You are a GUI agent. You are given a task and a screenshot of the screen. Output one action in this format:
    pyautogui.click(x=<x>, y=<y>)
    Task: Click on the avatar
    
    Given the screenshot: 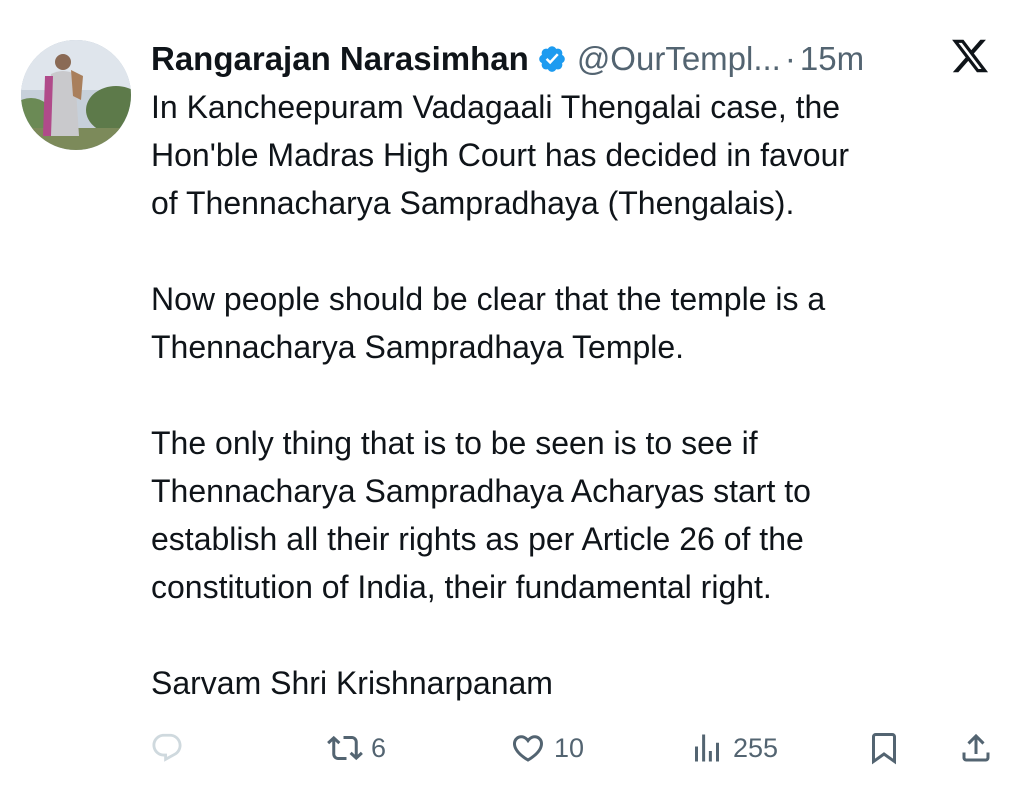 What is the action you would take?
    pyautogui.click(x=76, y=95)
    